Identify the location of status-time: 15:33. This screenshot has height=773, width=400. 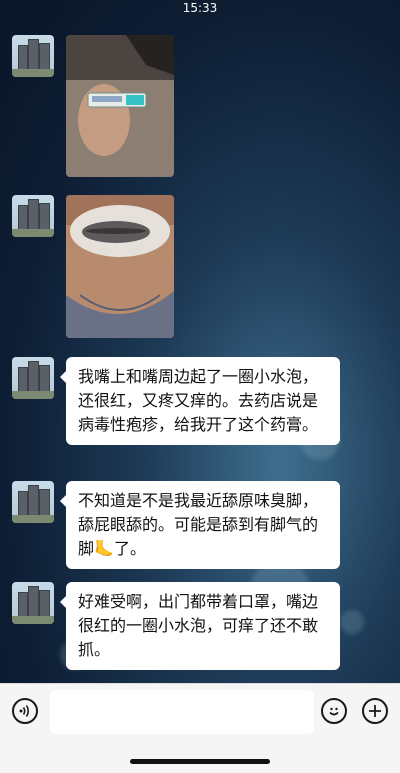
(200, 8).